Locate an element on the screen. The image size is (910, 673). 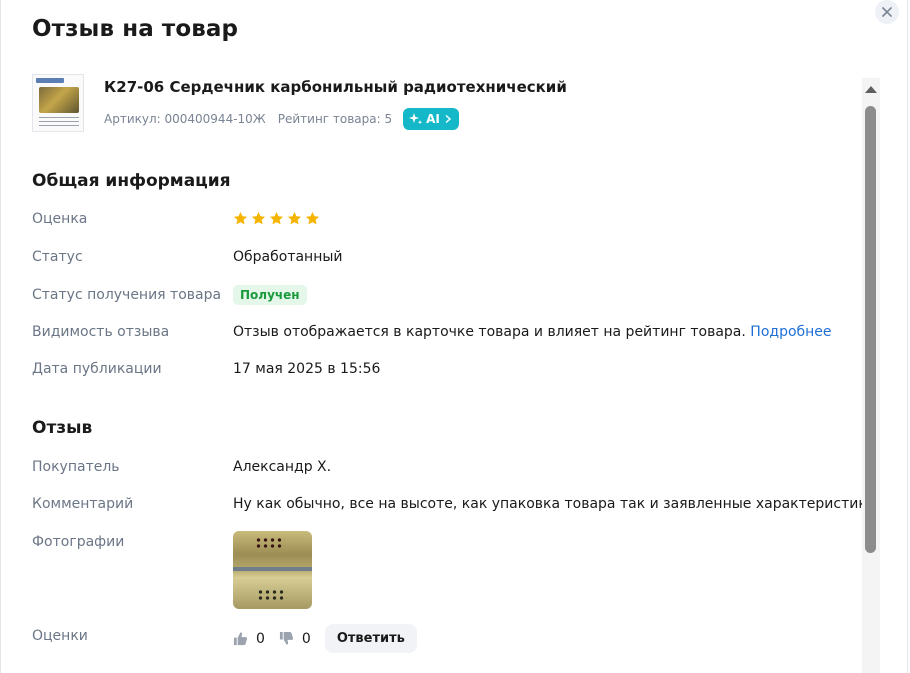
sparkle-icon is located at coordinates (416, 119).